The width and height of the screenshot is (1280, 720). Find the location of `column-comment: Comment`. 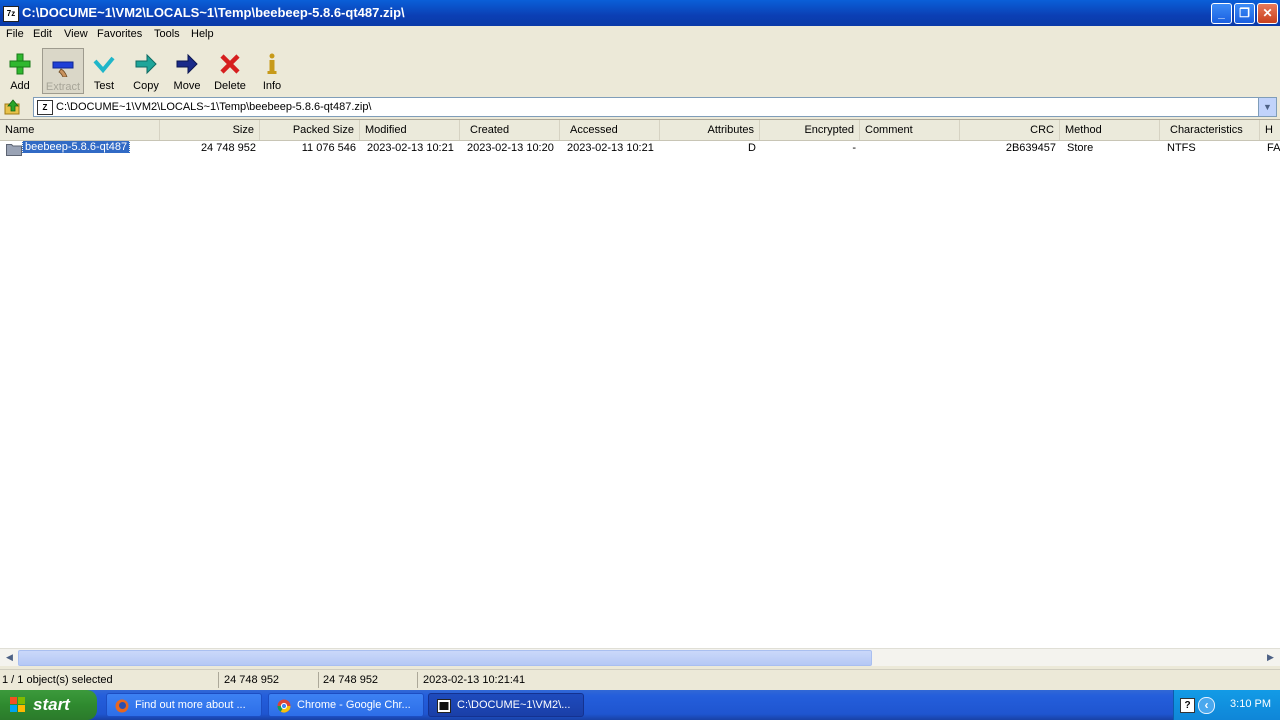

column-comment: Comment is located at coordinates (910, 130).